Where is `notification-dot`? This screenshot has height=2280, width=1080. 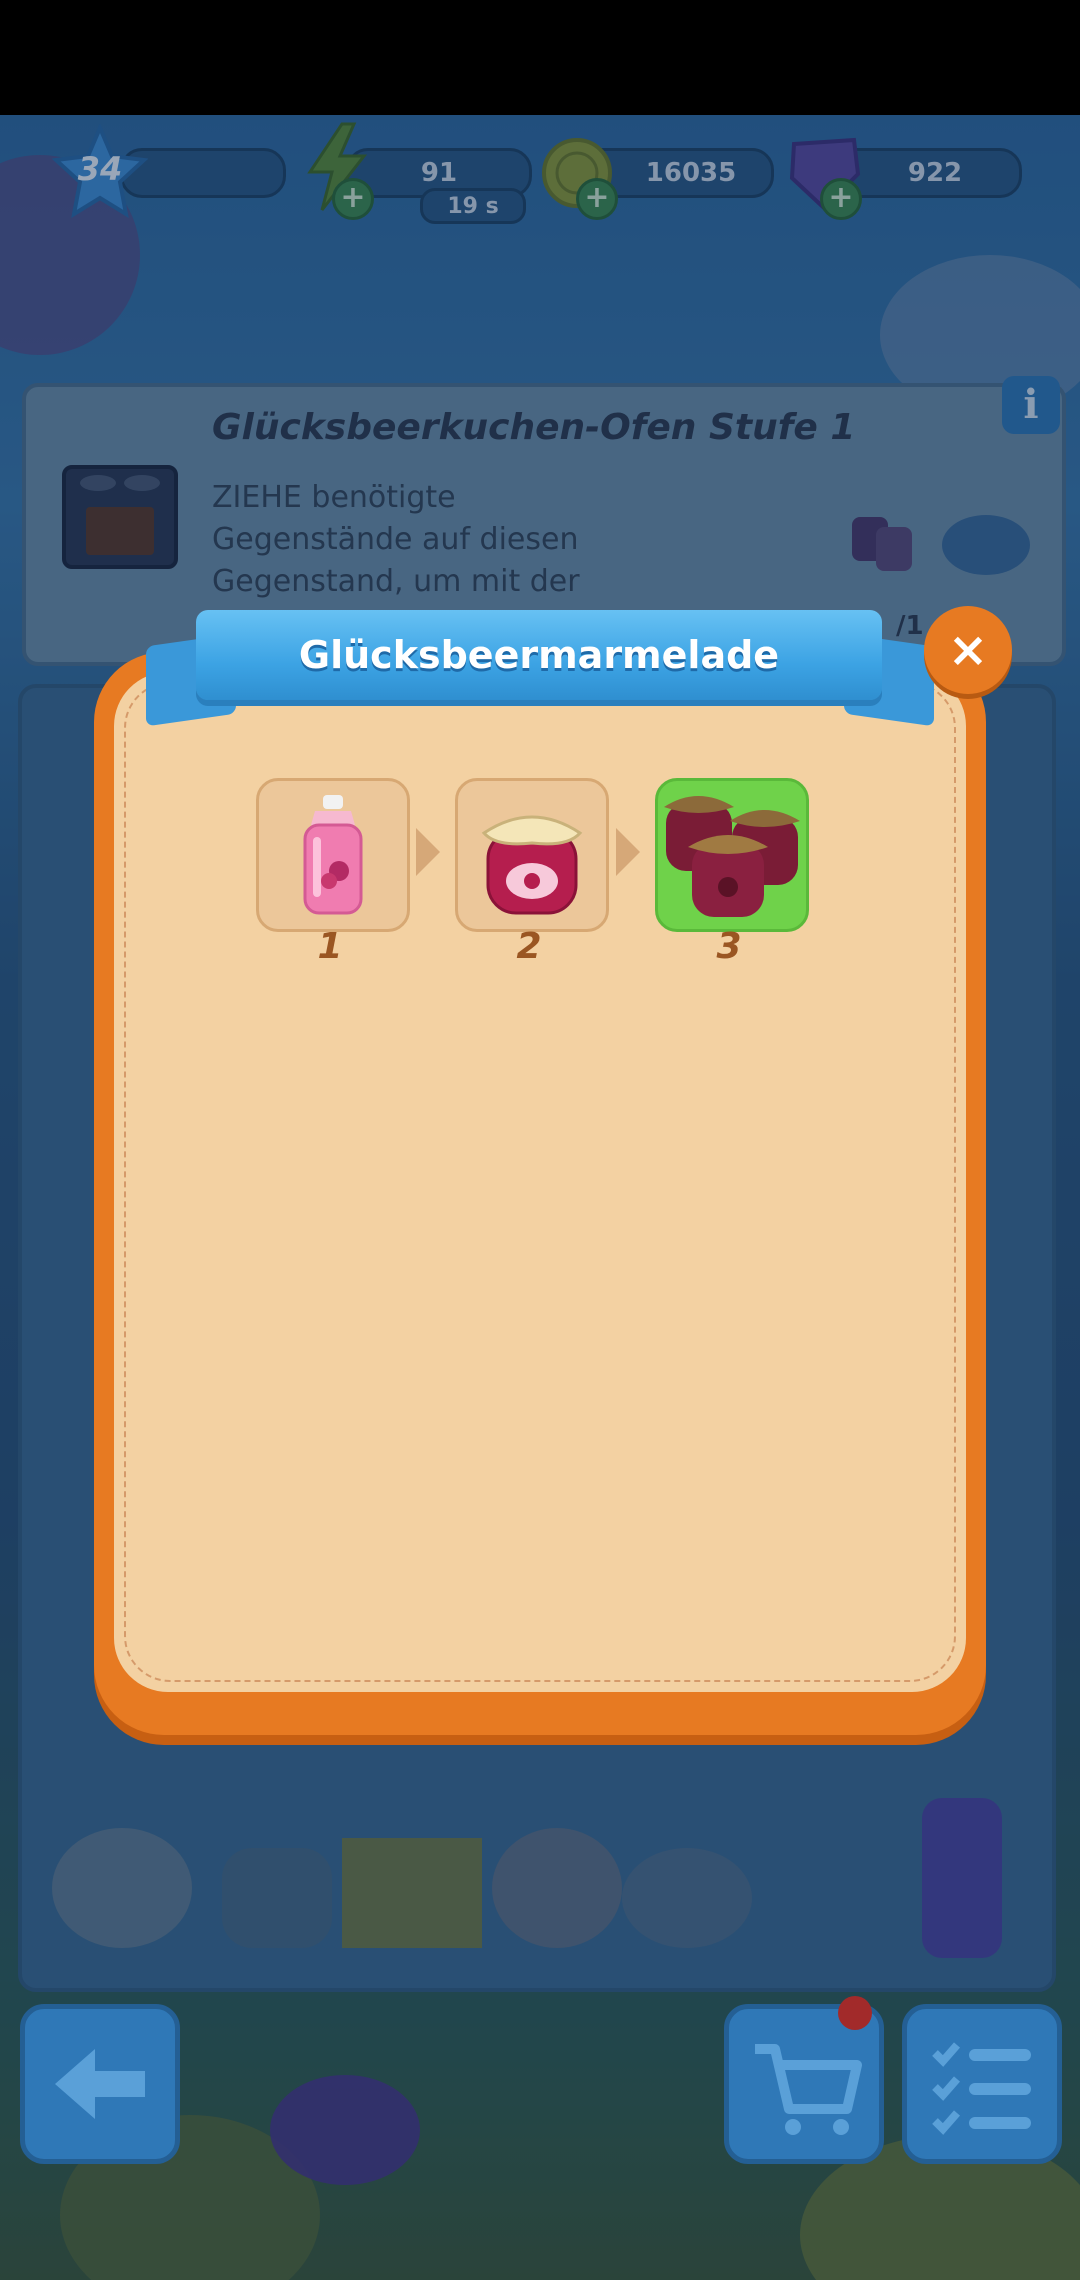
notification-dot is located at coordinates (855, 2013).